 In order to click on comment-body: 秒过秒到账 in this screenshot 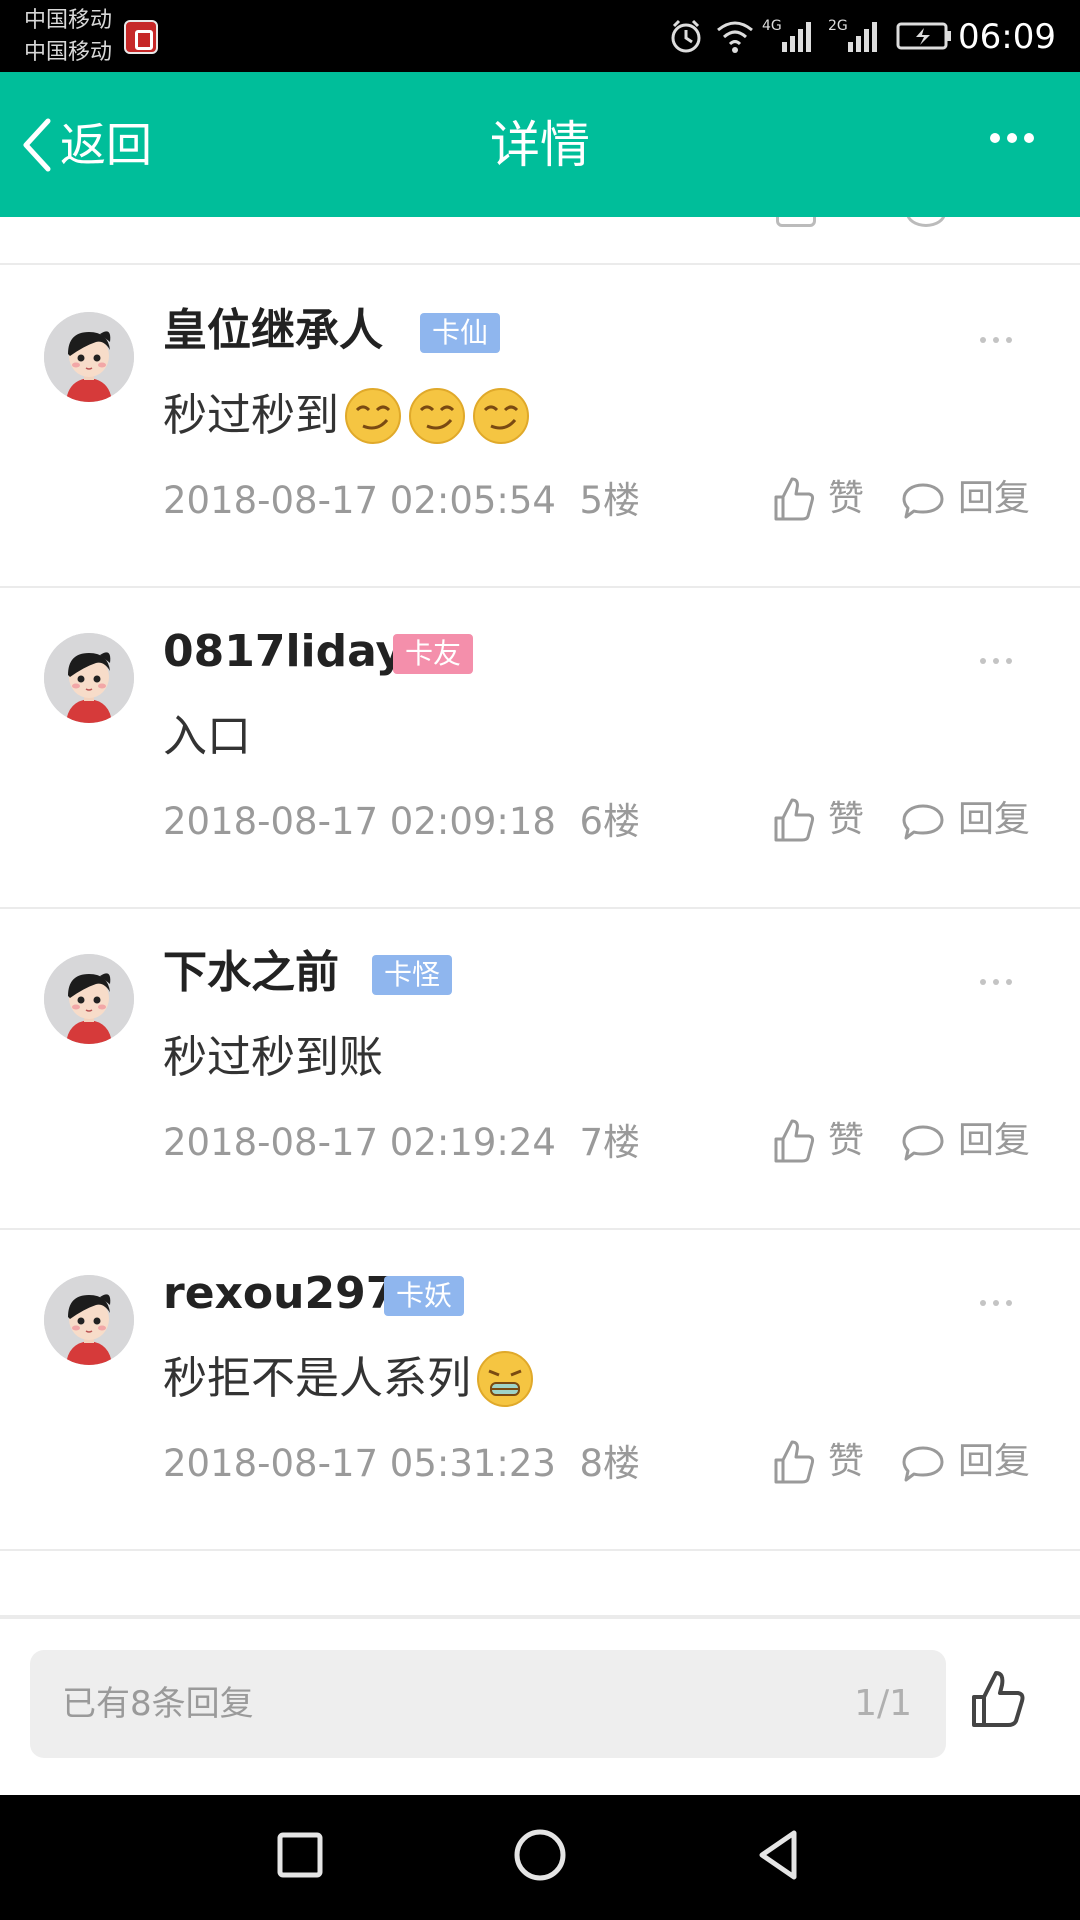, I will do `click(273, 1058)`.